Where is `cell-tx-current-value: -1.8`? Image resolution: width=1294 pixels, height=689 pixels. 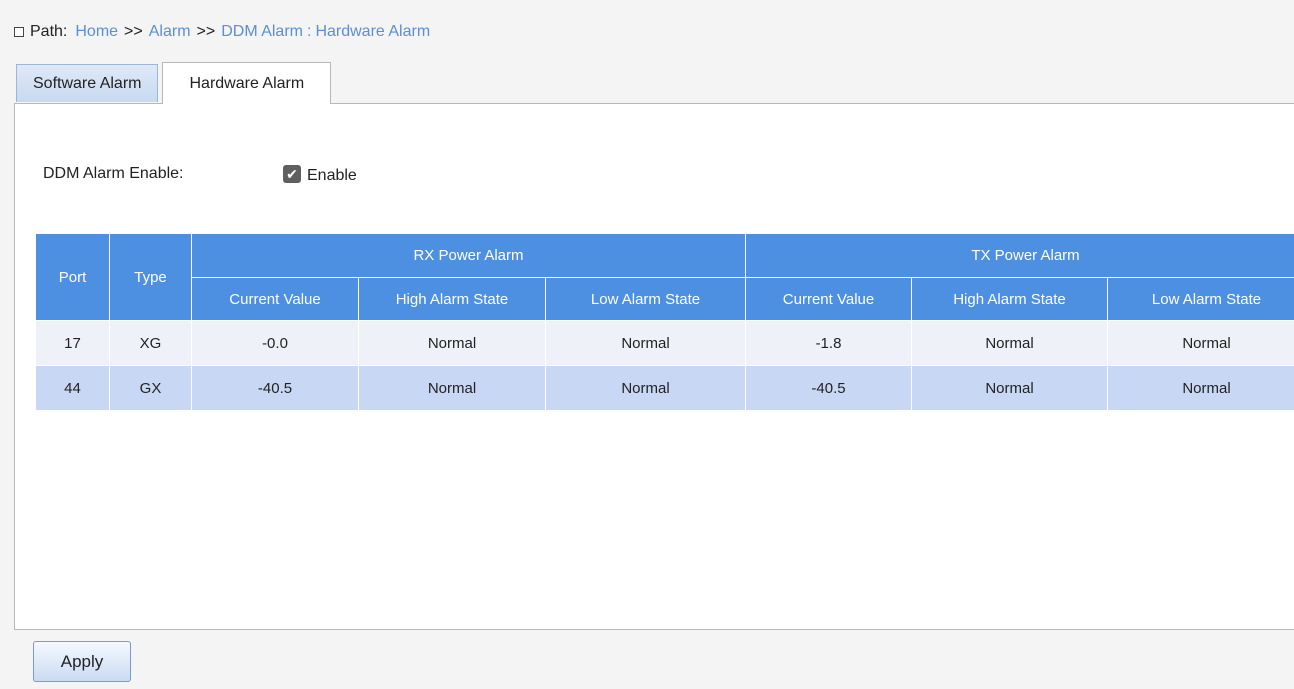
cell-tx-current-value: -1.8 is located at coordinates (828, 343).